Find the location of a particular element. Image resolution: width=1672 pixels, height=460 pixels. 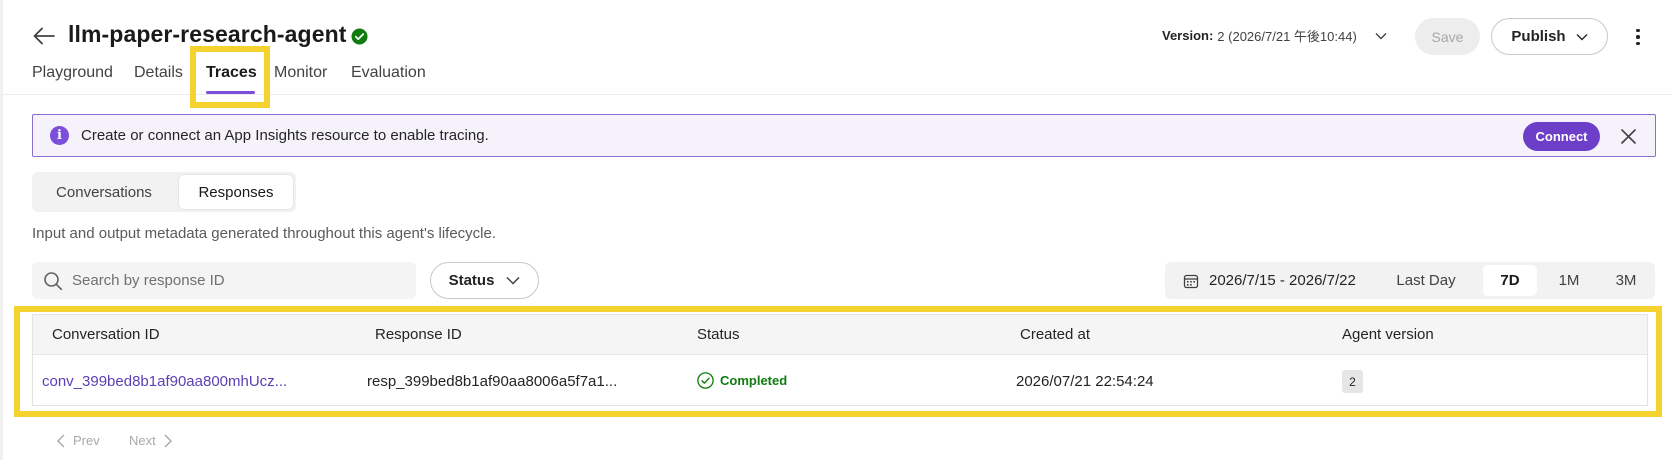

date-range-picker: 2026/7/15 - 2026/7/22 is located at coordinates (1269, 280).